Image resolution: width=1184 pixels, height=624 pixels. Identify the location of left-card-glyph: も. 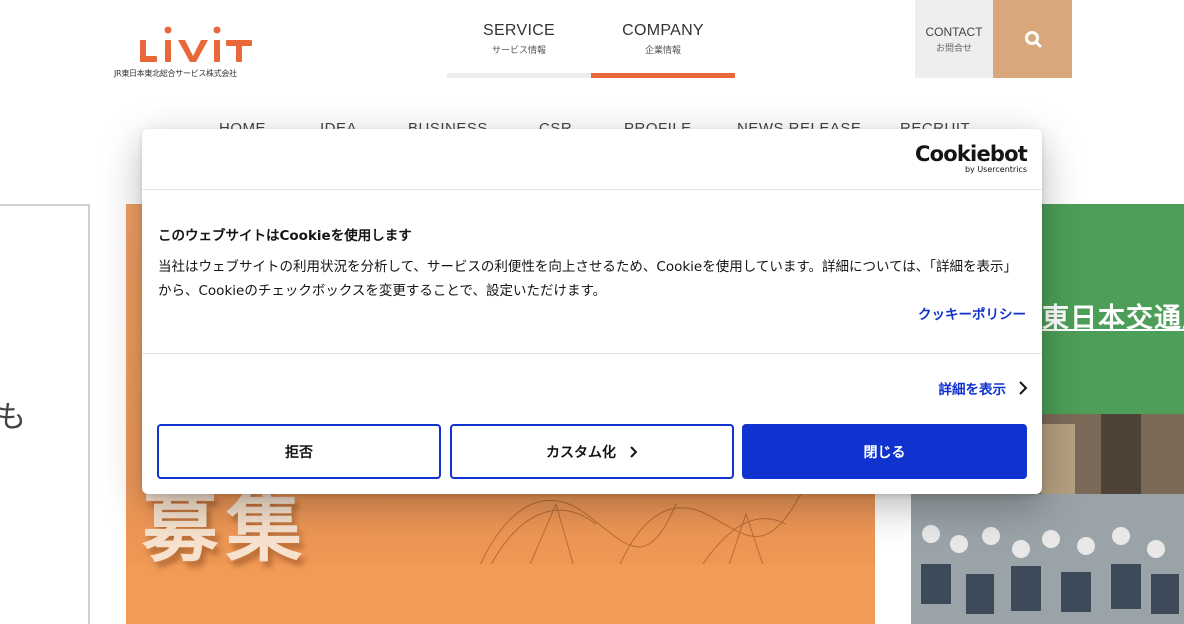
(13, 417).